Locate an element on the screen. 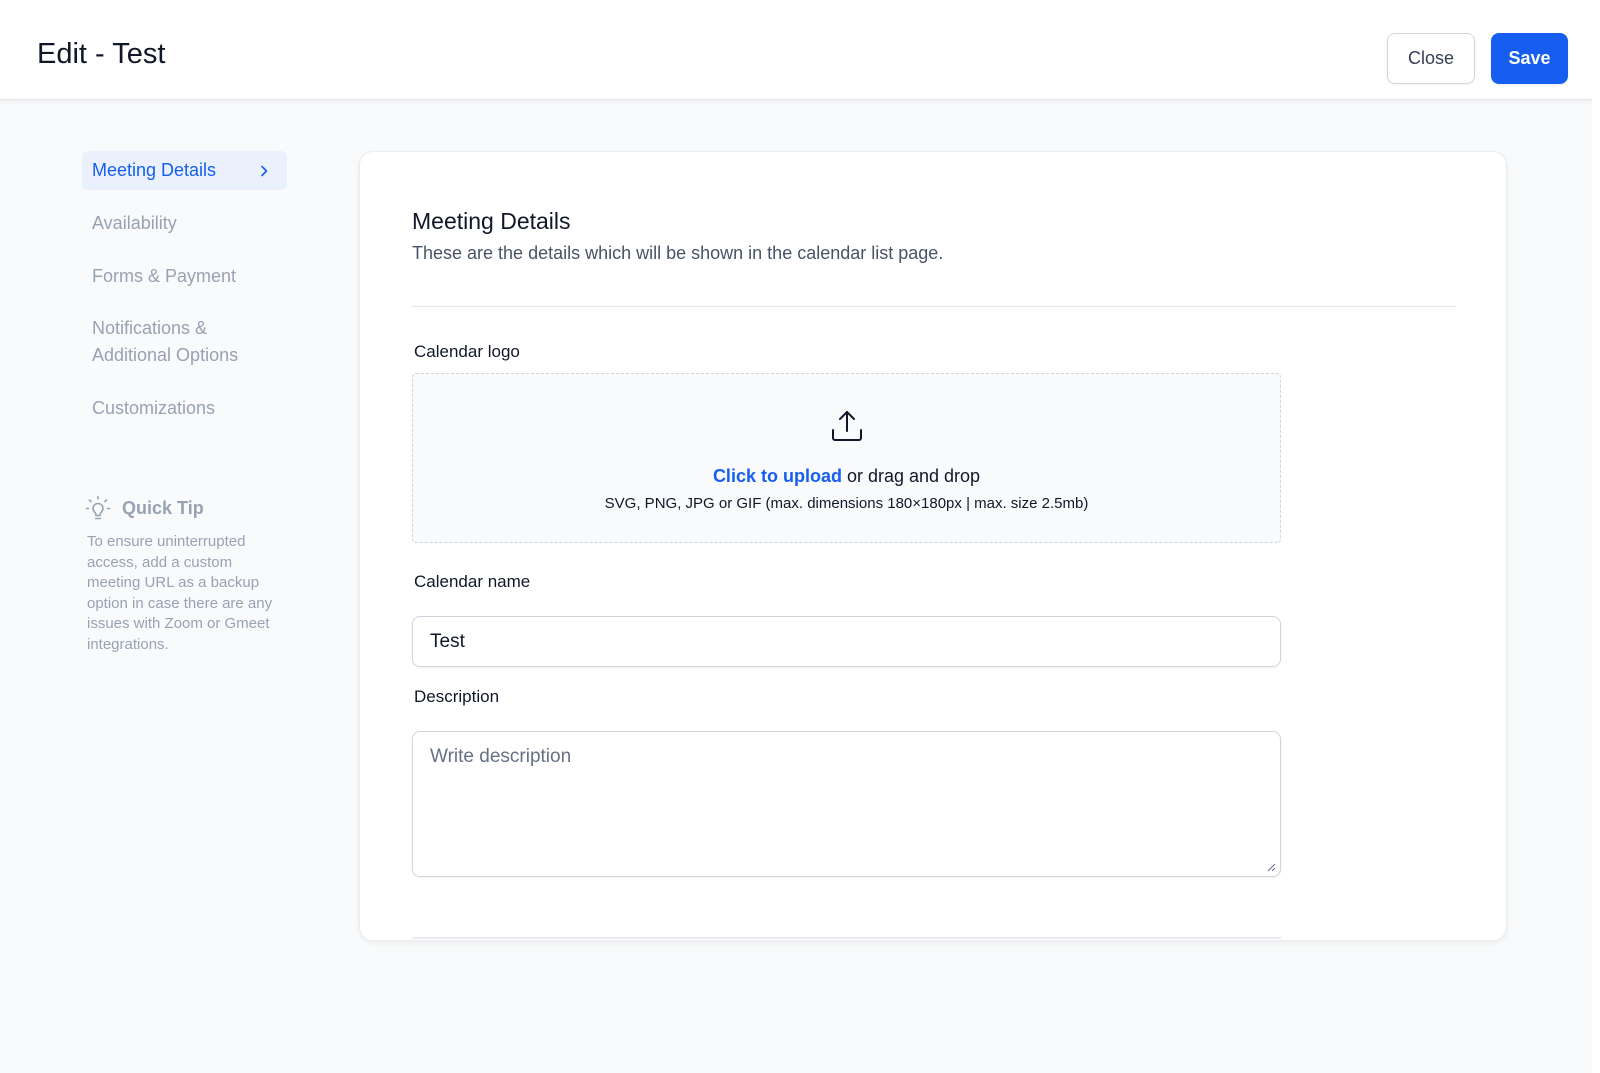  calendar-name-input: Test is located at coordinates (846, 641).